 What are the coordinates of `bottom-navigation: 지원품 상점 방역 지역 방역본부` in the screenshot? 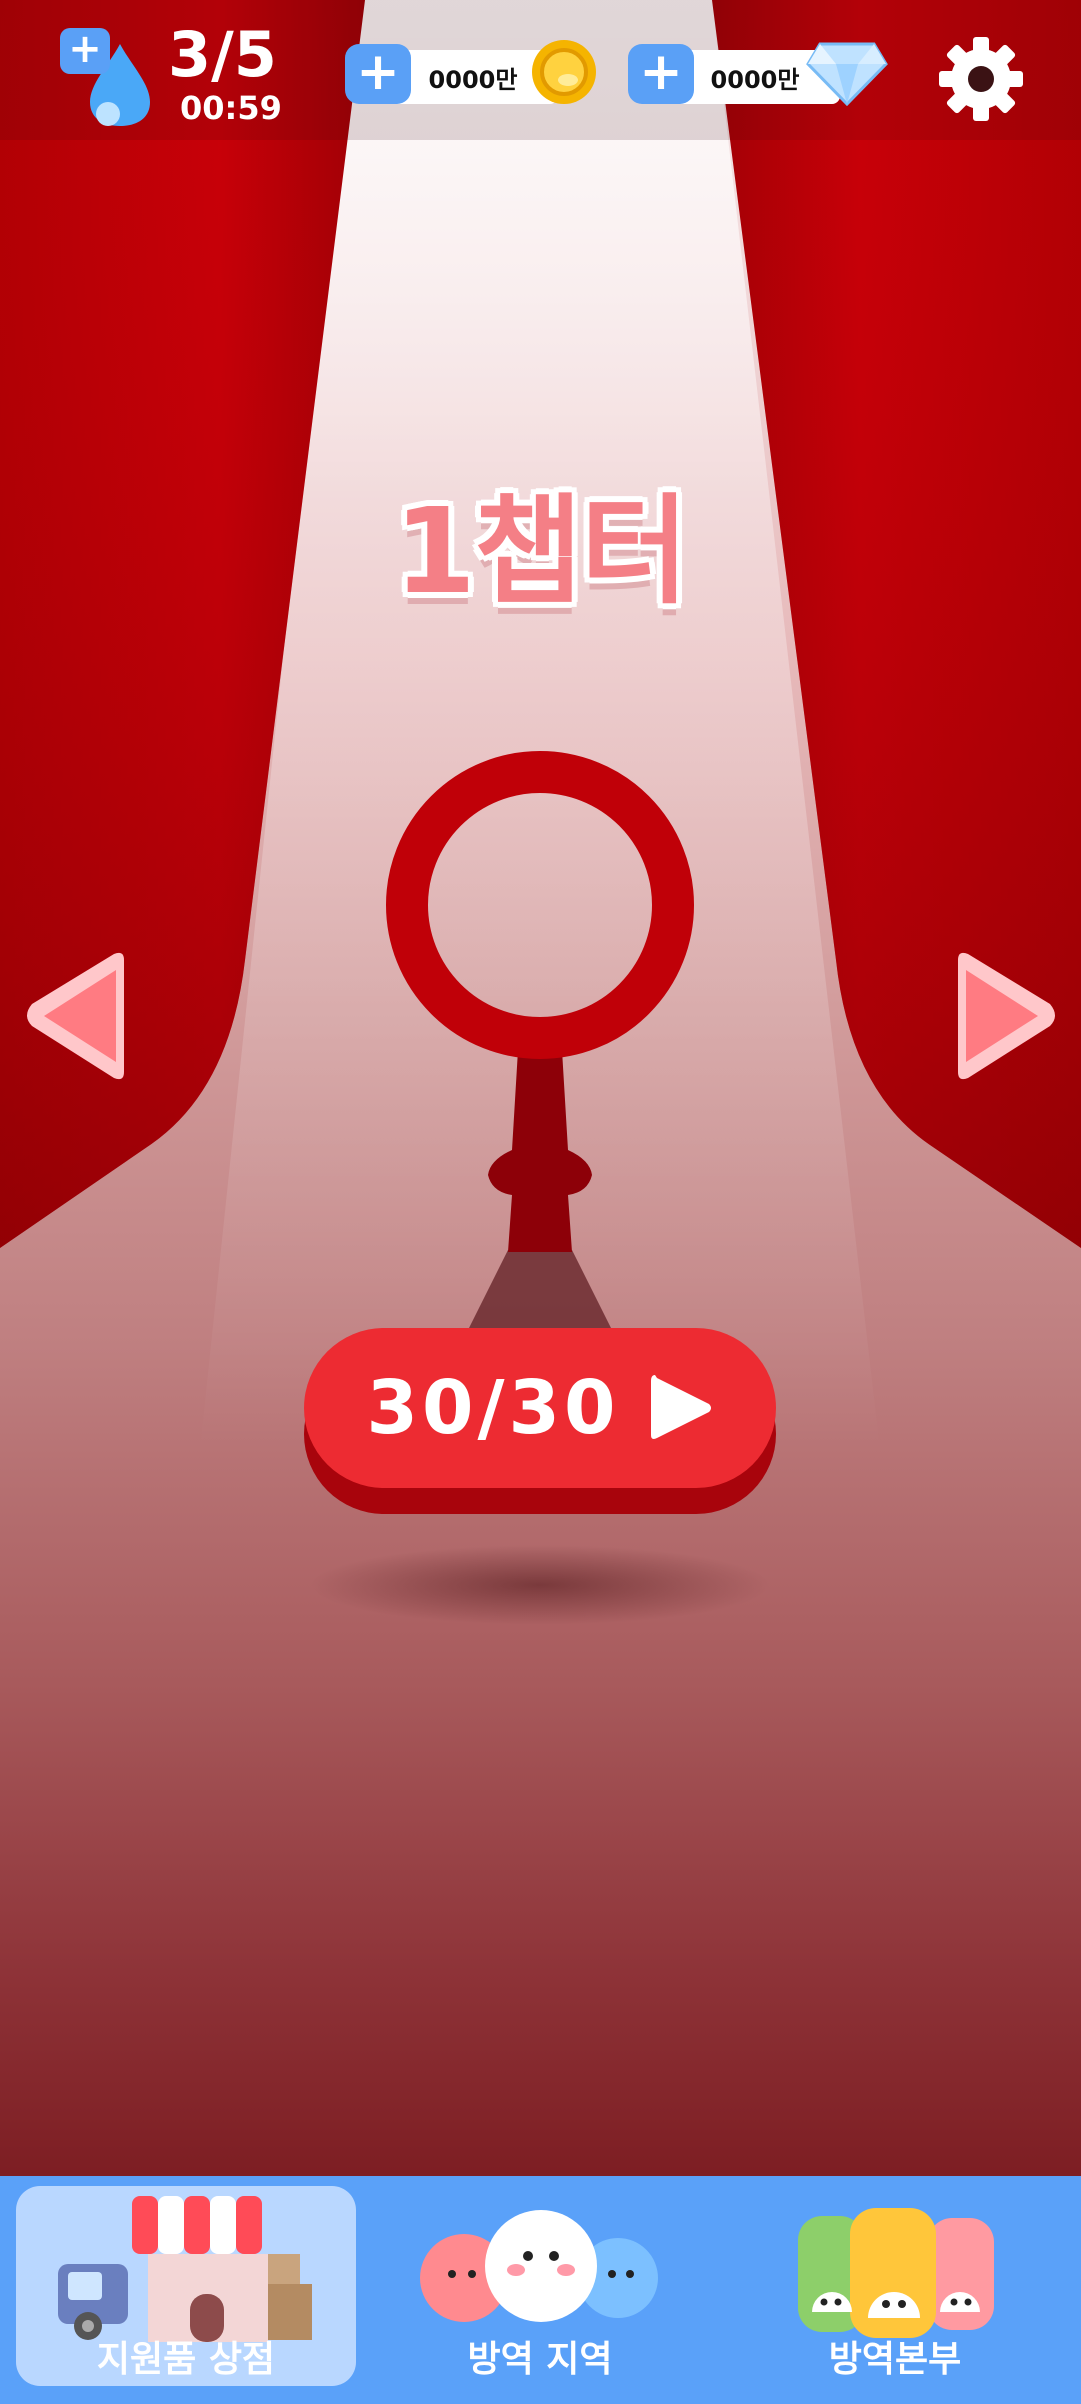 It's located at (540, 2290).